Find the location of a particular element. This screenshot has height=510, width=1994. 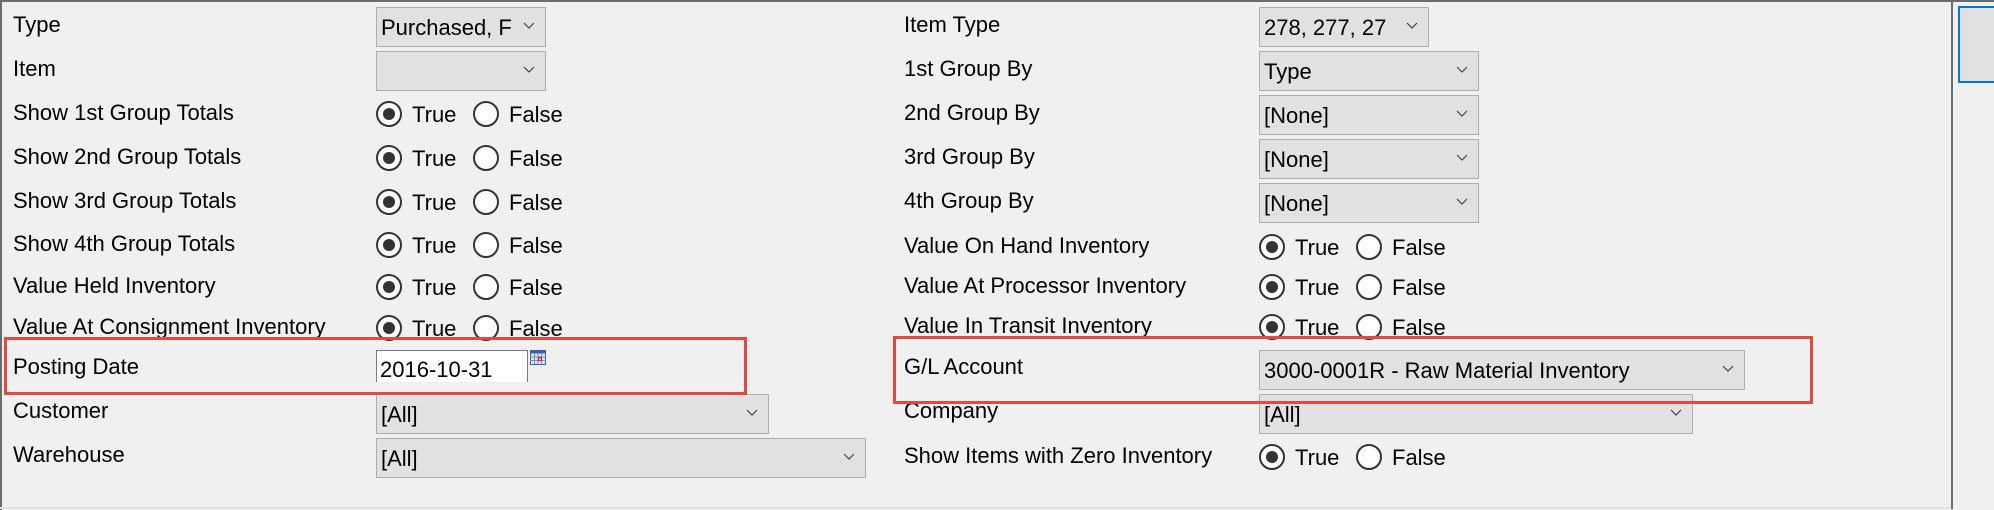

gl-account-dropdown: 3000-0001R - Raw Material Inventory is located at coordinates (1502, 370).